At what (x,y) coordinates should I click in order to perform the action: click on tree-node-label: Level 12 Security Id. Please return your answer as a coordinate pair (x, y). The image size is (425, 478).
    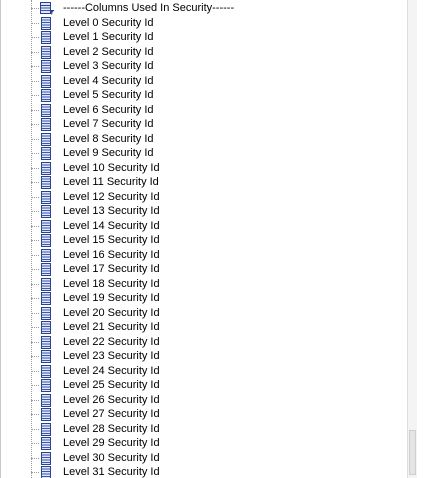
    Looking at the image, I should click on (111, 196).